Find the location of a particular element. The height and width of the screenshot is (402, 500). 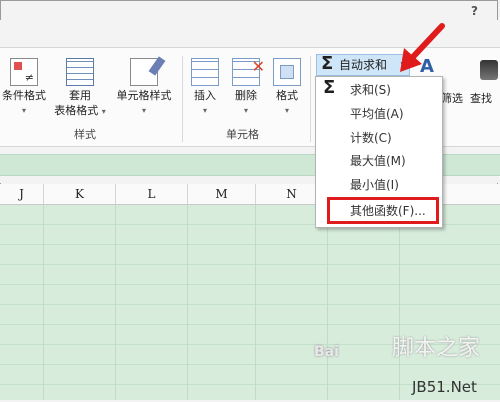

cells-group-label: 单元格 is located at coordinates (242, 134).